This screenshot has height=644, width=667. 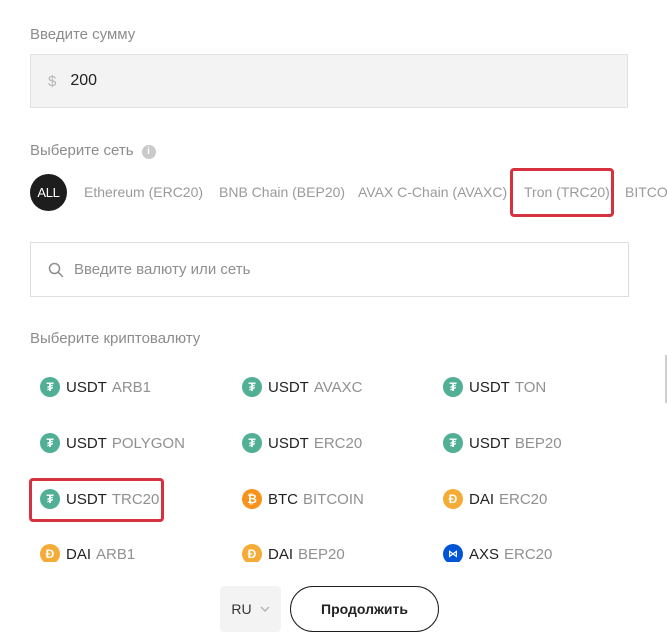 I want to click on bitcoin-icon: ₿, so click(x=252, y=499).